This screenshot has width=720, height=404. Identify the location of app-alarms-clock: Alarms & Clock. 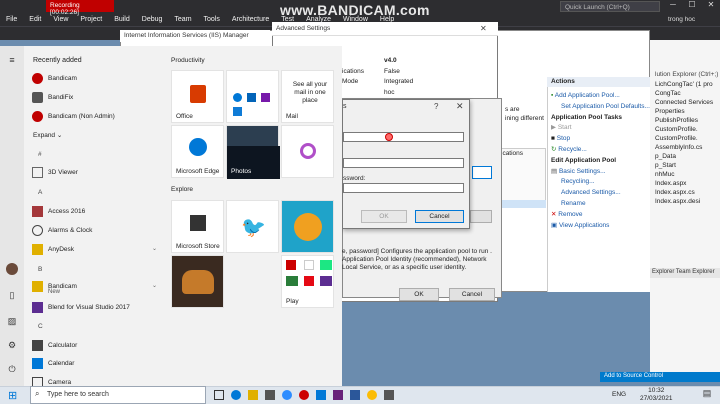
(62, 230).